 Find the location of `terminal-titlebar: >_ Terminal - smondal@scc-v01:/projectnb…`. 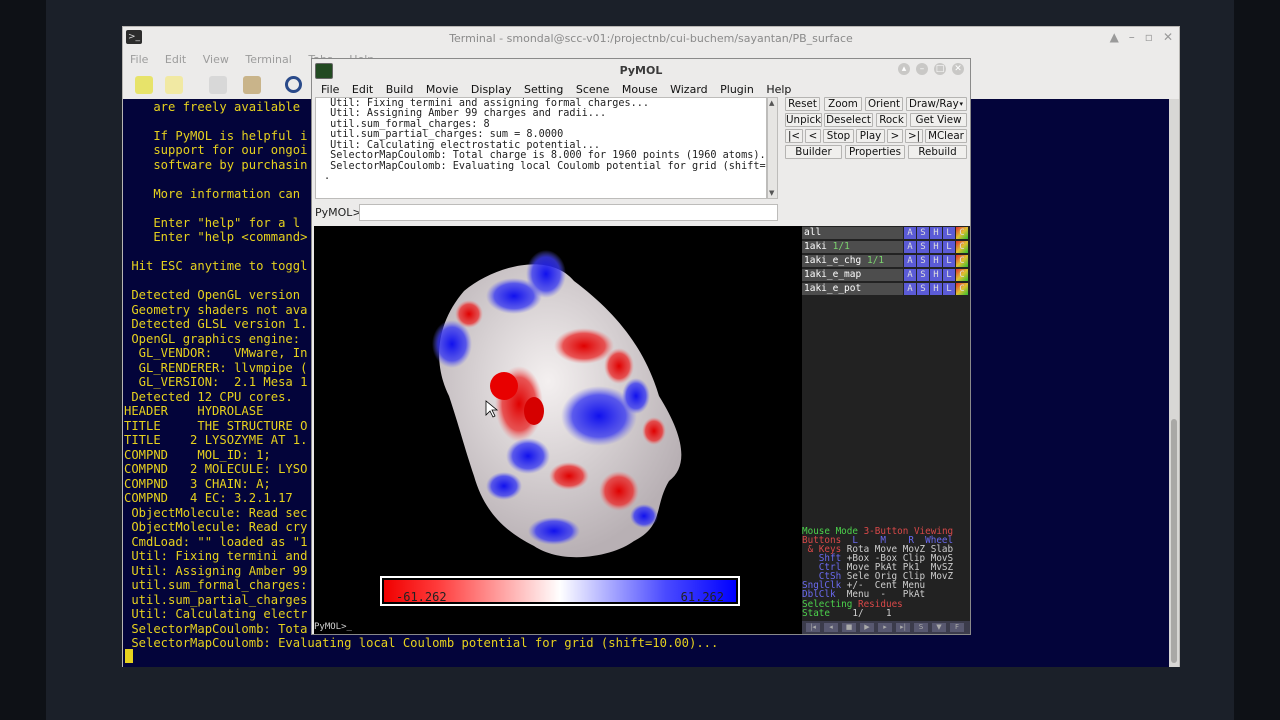

terminal-titlebar: >_ Terminal - smondal@scc-v01:/projectnb… is located at coordinates (651, 38).